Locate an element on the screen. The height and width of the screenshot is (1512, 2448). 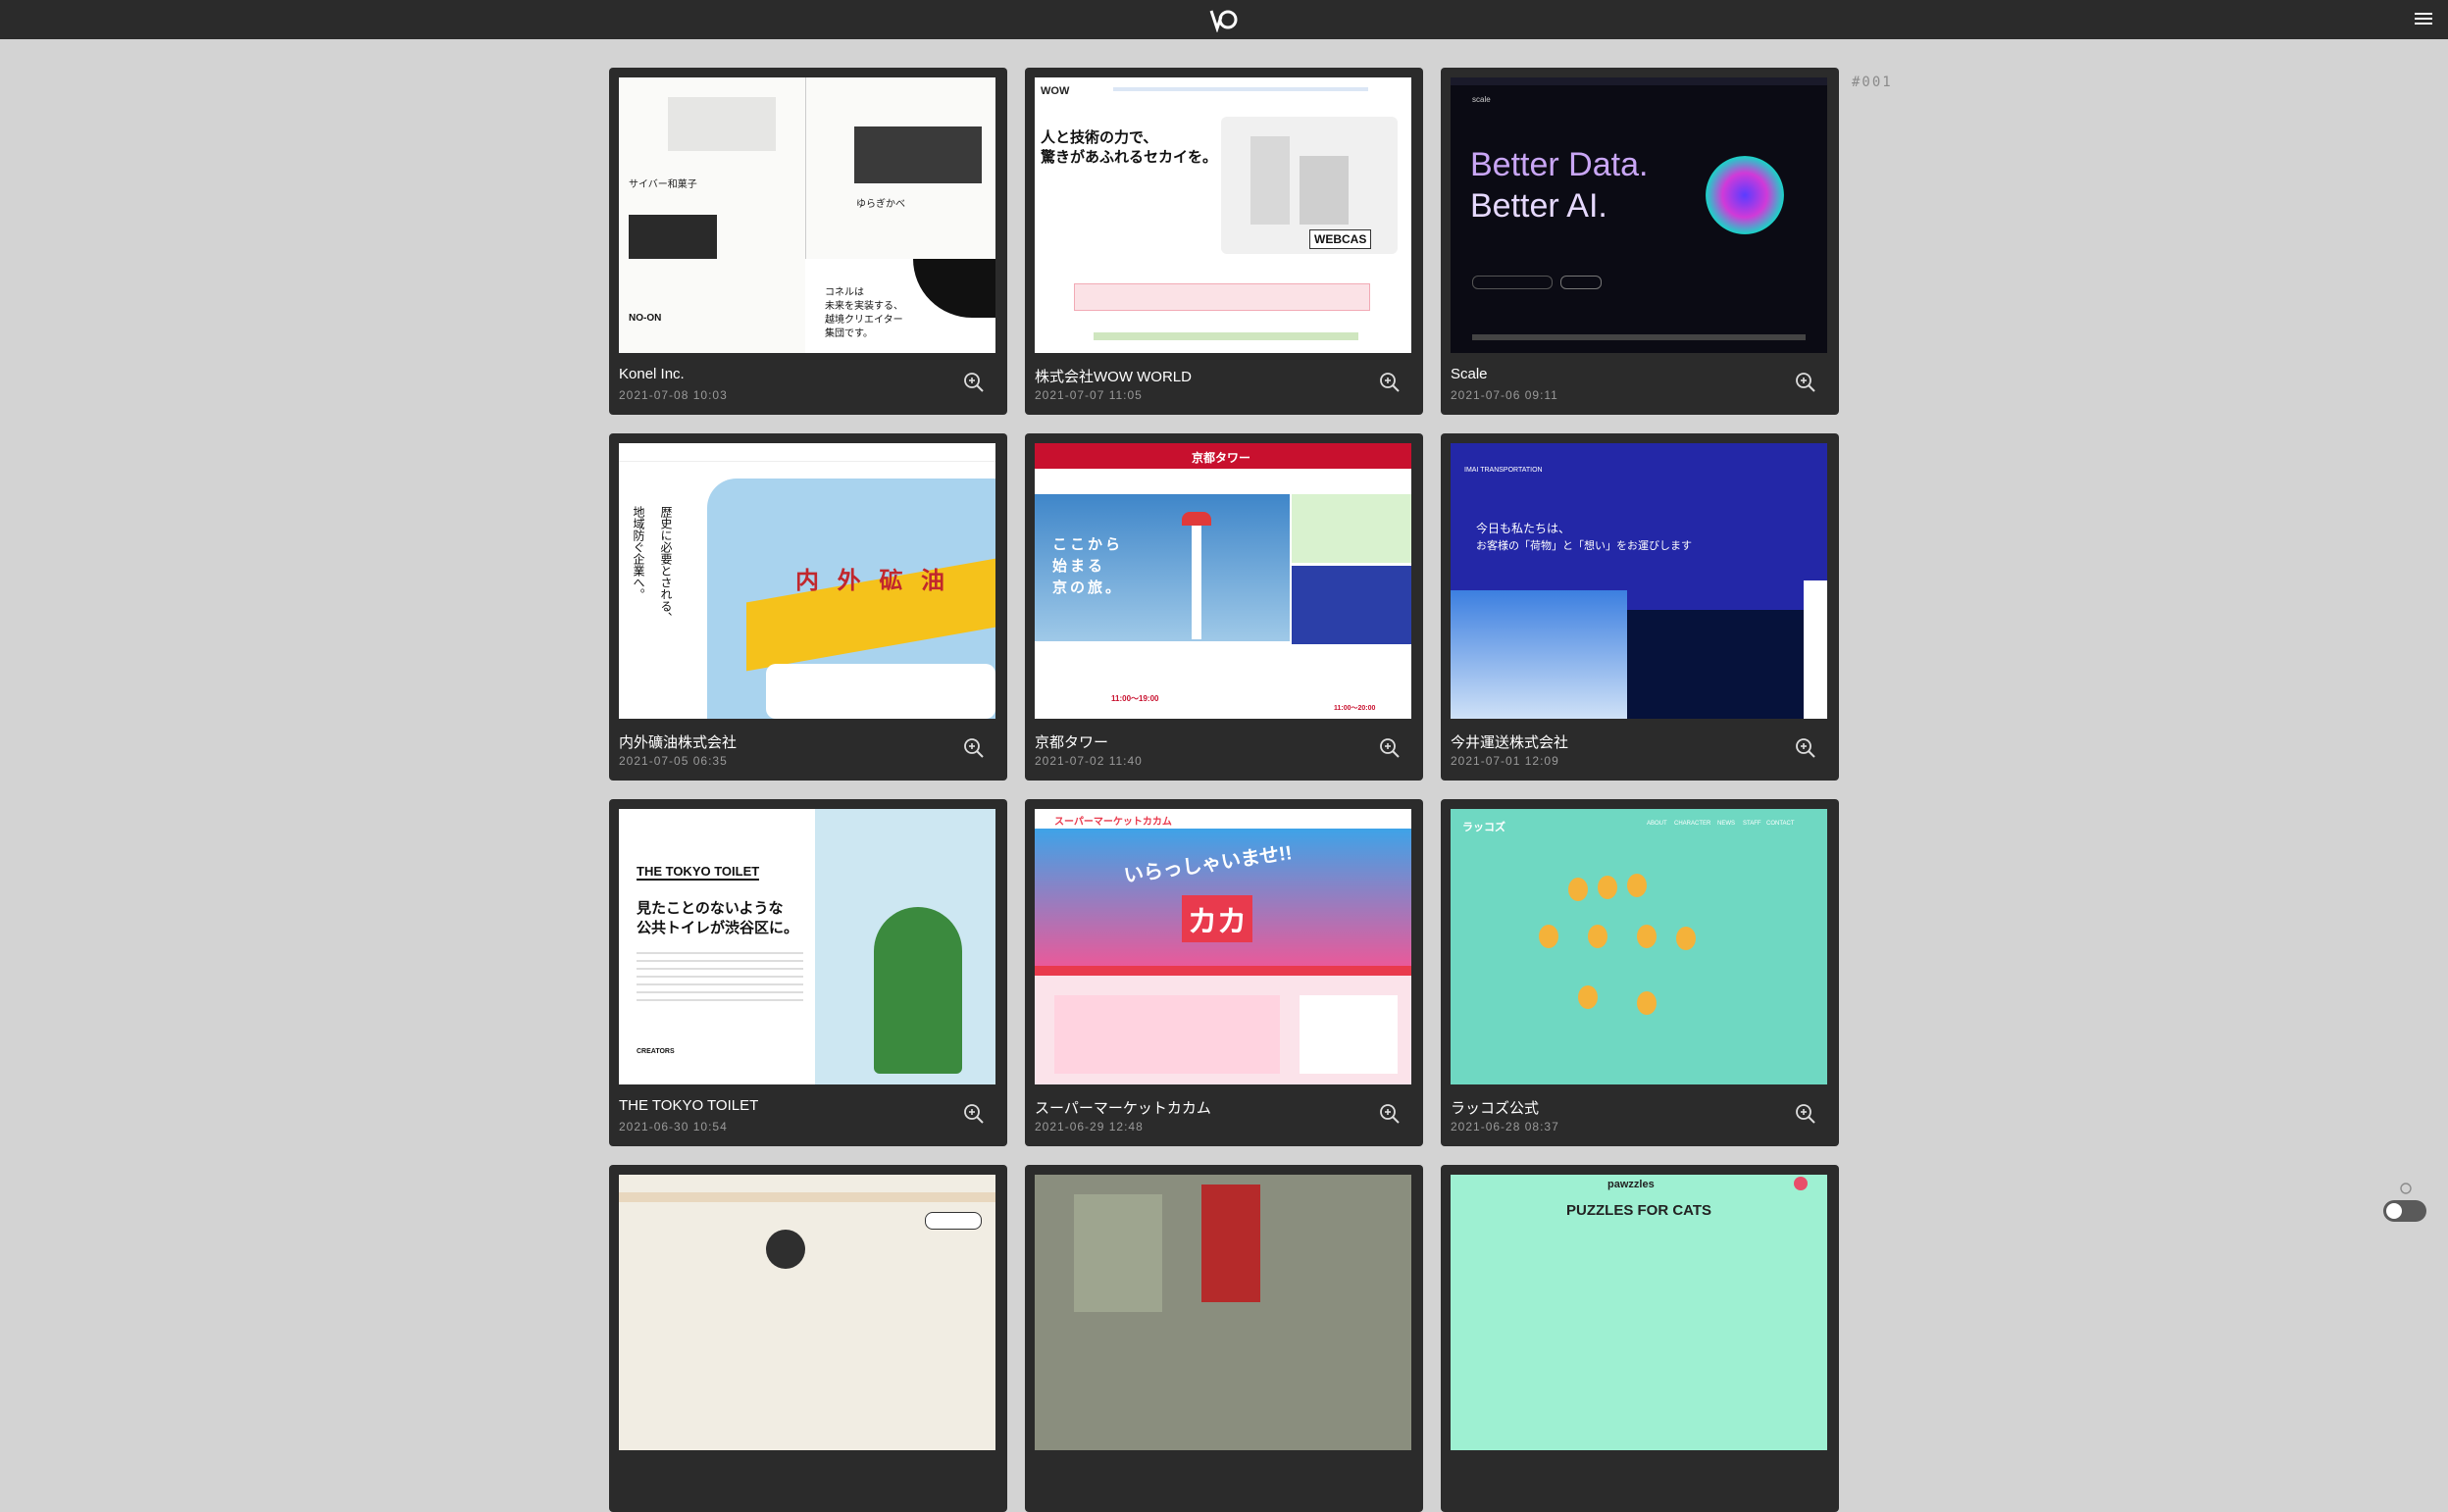
thumb-text: ゆらぎかべ is located at coordinates (880, 204).